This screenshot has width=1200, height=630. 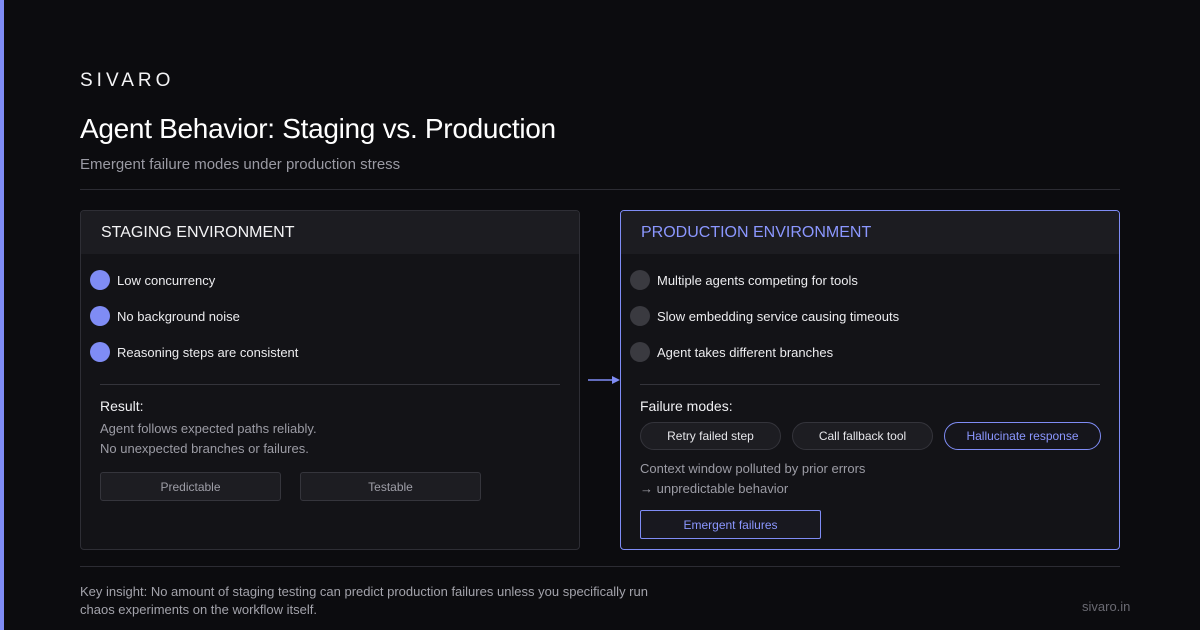 What do you see at coordinates (753, 468) in the screenshot?
I see `context-line: Context window polluted by prior errors` at bounding box center [753, 468].